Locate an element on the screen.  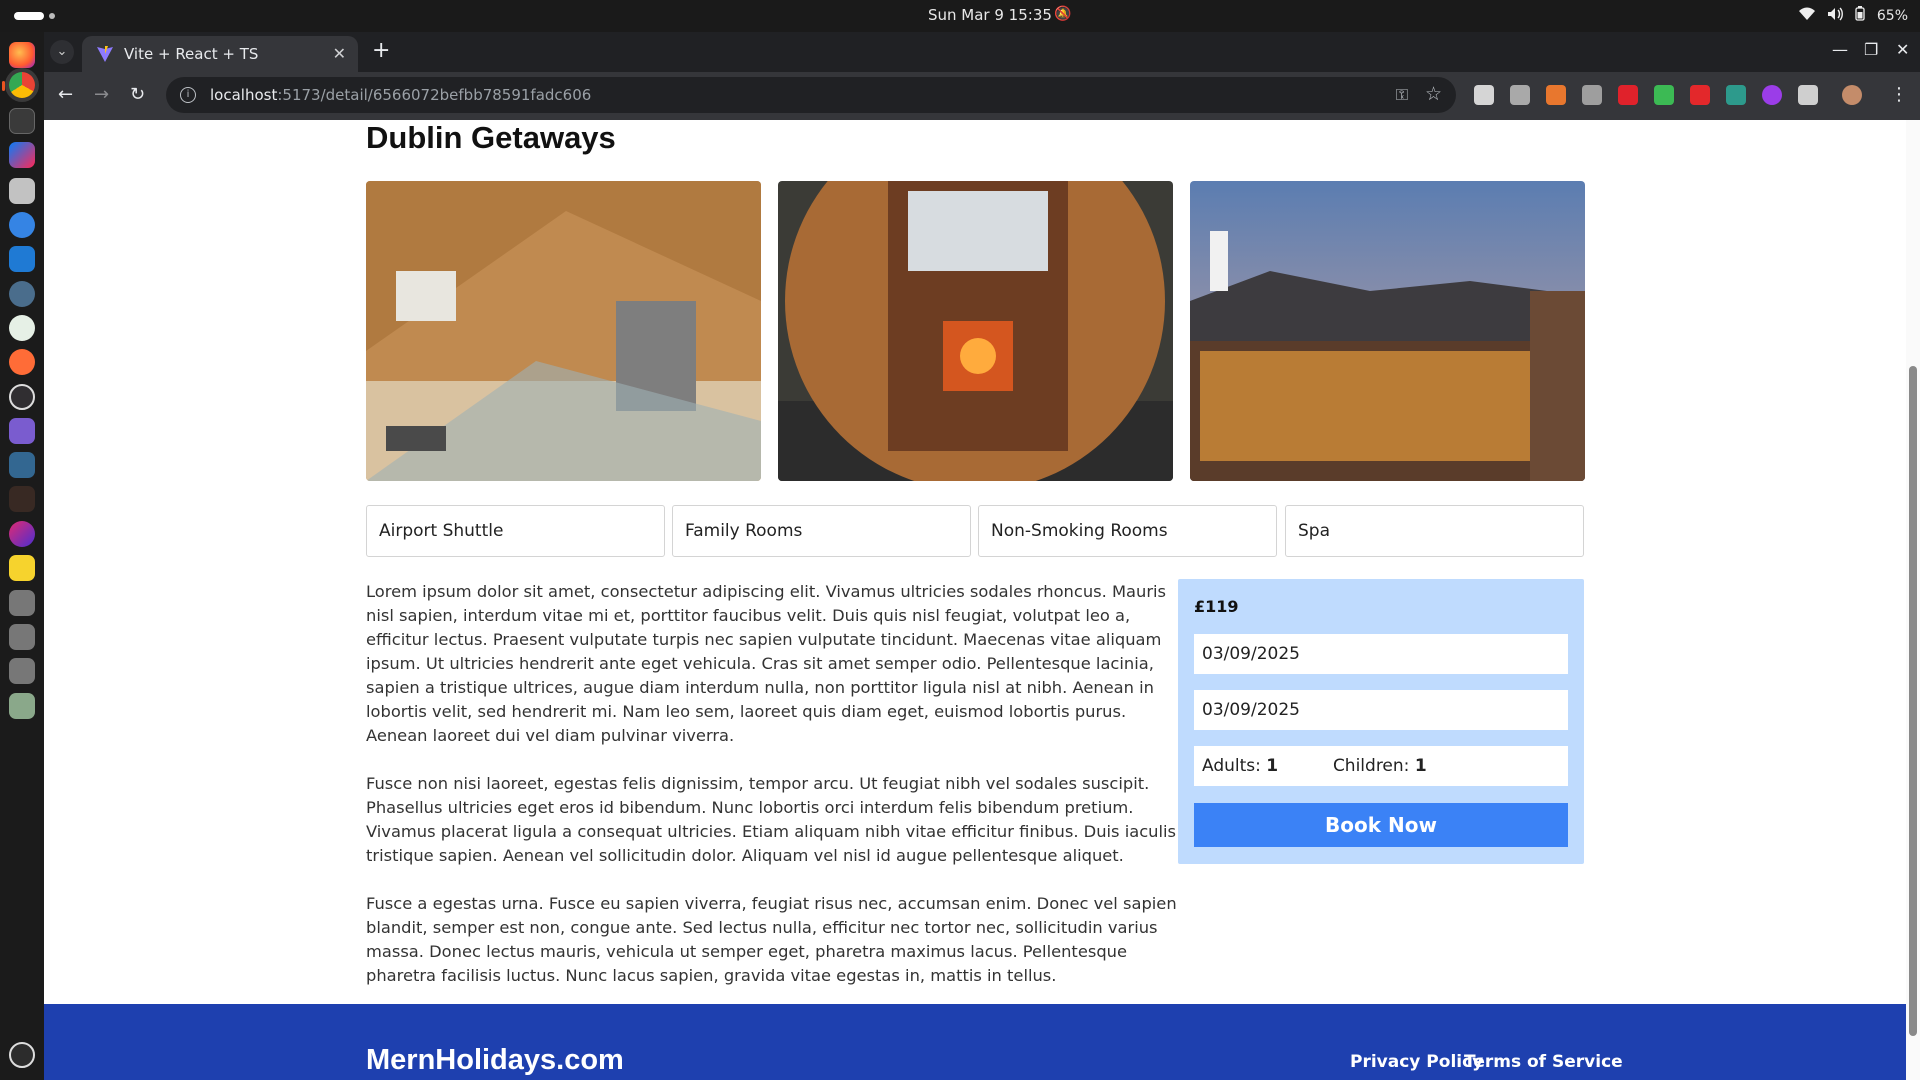
adults-label: Adults: is located at coordinates (1231, 766).